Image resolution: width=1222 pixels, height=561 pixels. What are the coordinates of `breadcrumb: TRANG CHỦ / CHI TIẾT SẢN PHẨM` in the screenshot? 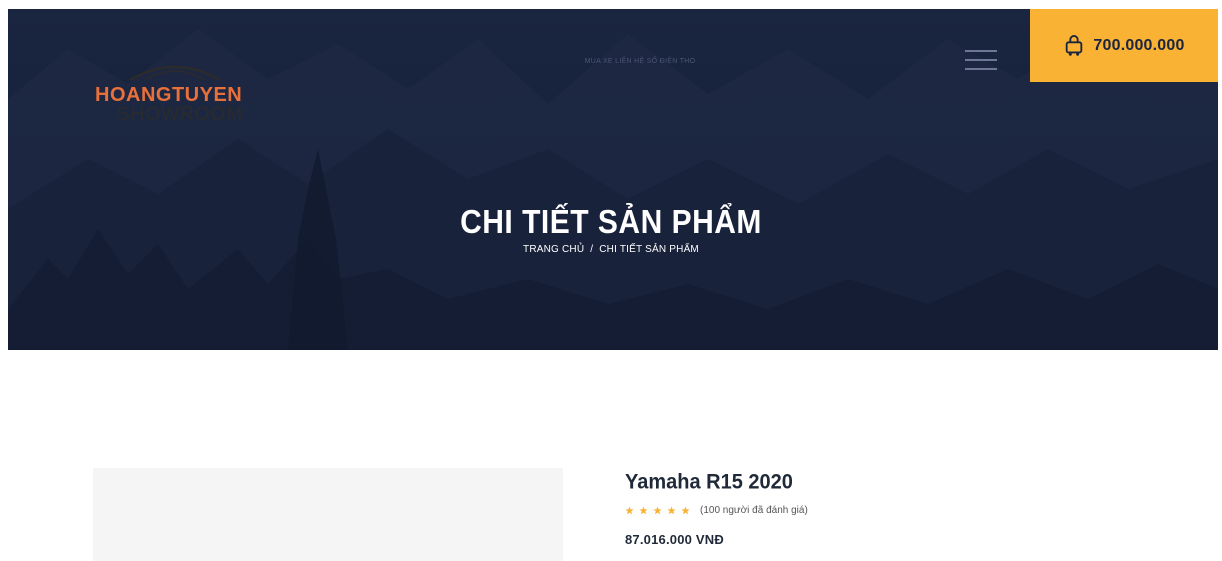 It's located at (611, 249).